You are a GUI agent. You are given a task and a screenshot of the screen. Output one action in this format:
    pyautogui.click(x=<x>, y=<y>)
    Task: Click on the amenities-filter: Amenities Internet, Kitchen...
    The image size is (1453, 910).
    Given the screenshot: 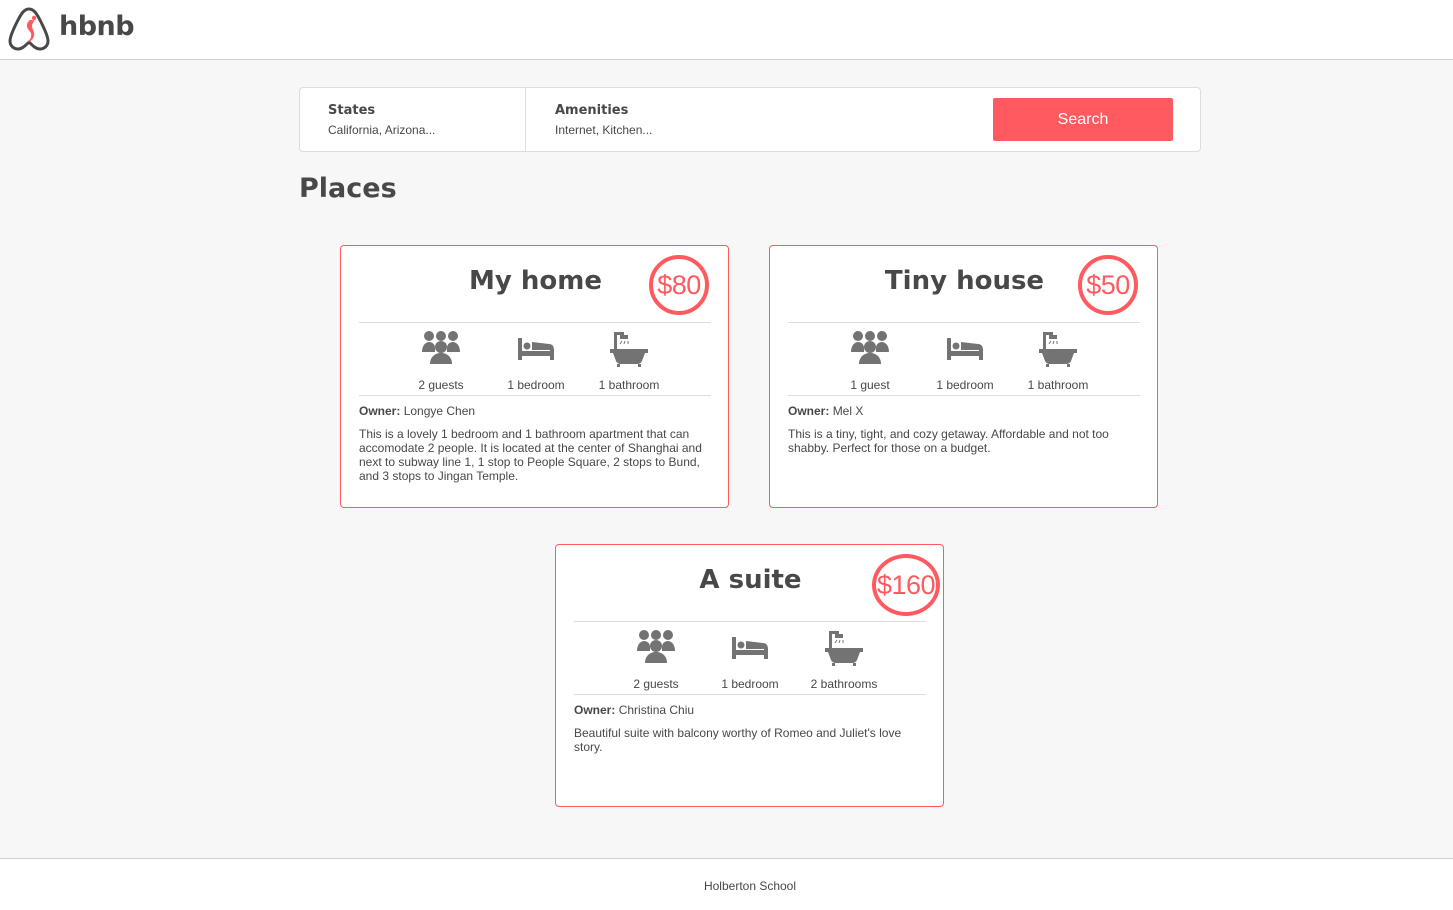 What is the action you would take?
    pyautogui.click(x=677, y=119)
    